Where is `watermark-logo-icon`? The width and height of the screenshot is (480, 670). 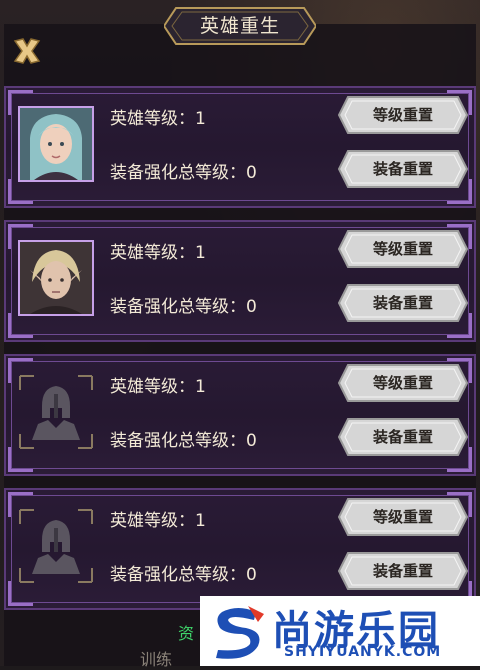 watermark-logo-icon is located at coordinates (240, 632).